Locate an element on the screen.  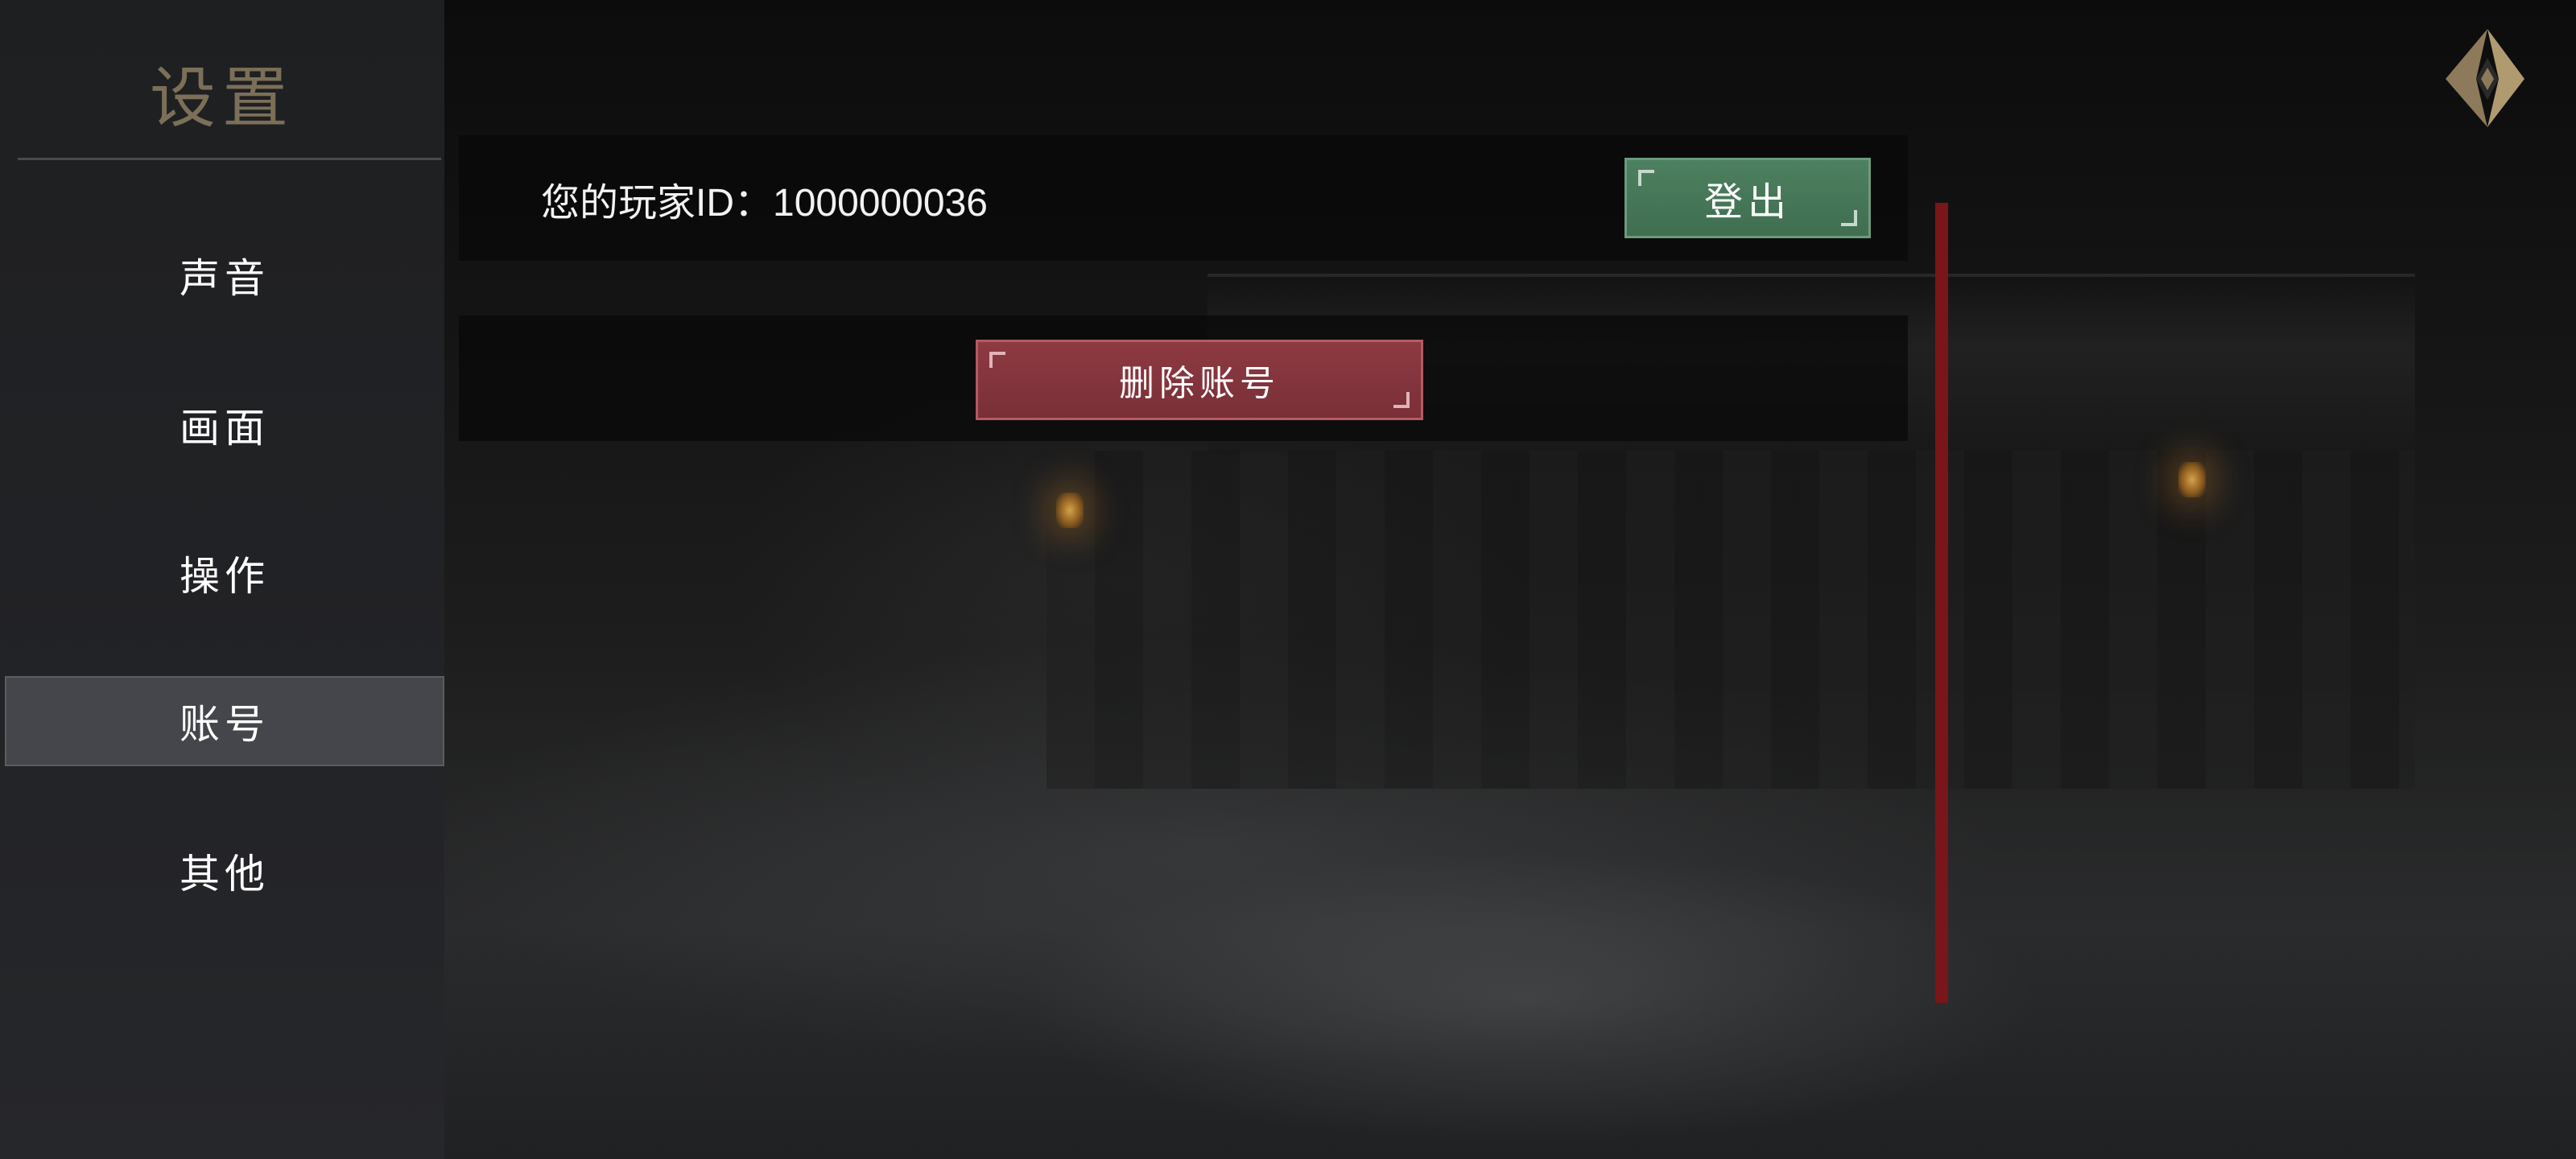
nav-item-label: 声音 is located at coordinates (225, 278).